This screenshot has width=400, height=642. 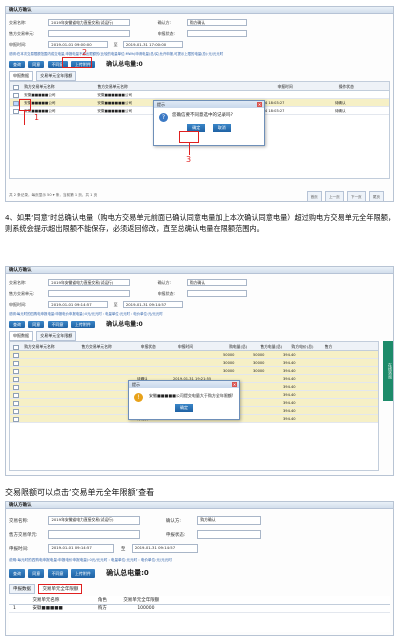 What do you see at coordinates (314, 196) in the screenshot?
I see `first-page-button: 首页` at bounding box center [314, 196].